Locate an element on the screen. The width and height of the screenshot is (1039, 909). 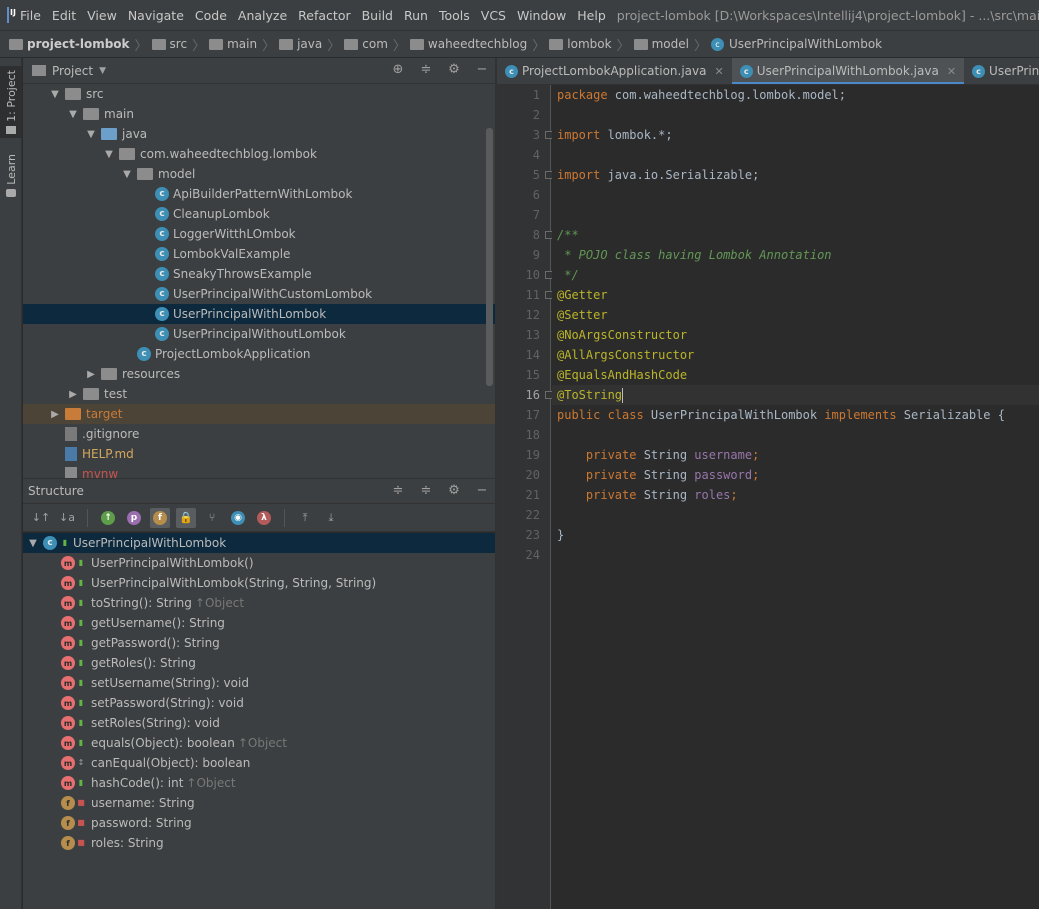
menu-item: Run is located at coordinates (416, 15).